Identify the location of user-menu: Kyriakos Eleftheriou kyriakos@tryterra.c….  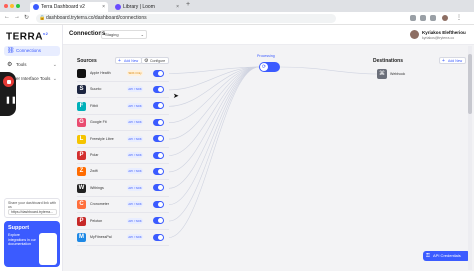
(438, 35).